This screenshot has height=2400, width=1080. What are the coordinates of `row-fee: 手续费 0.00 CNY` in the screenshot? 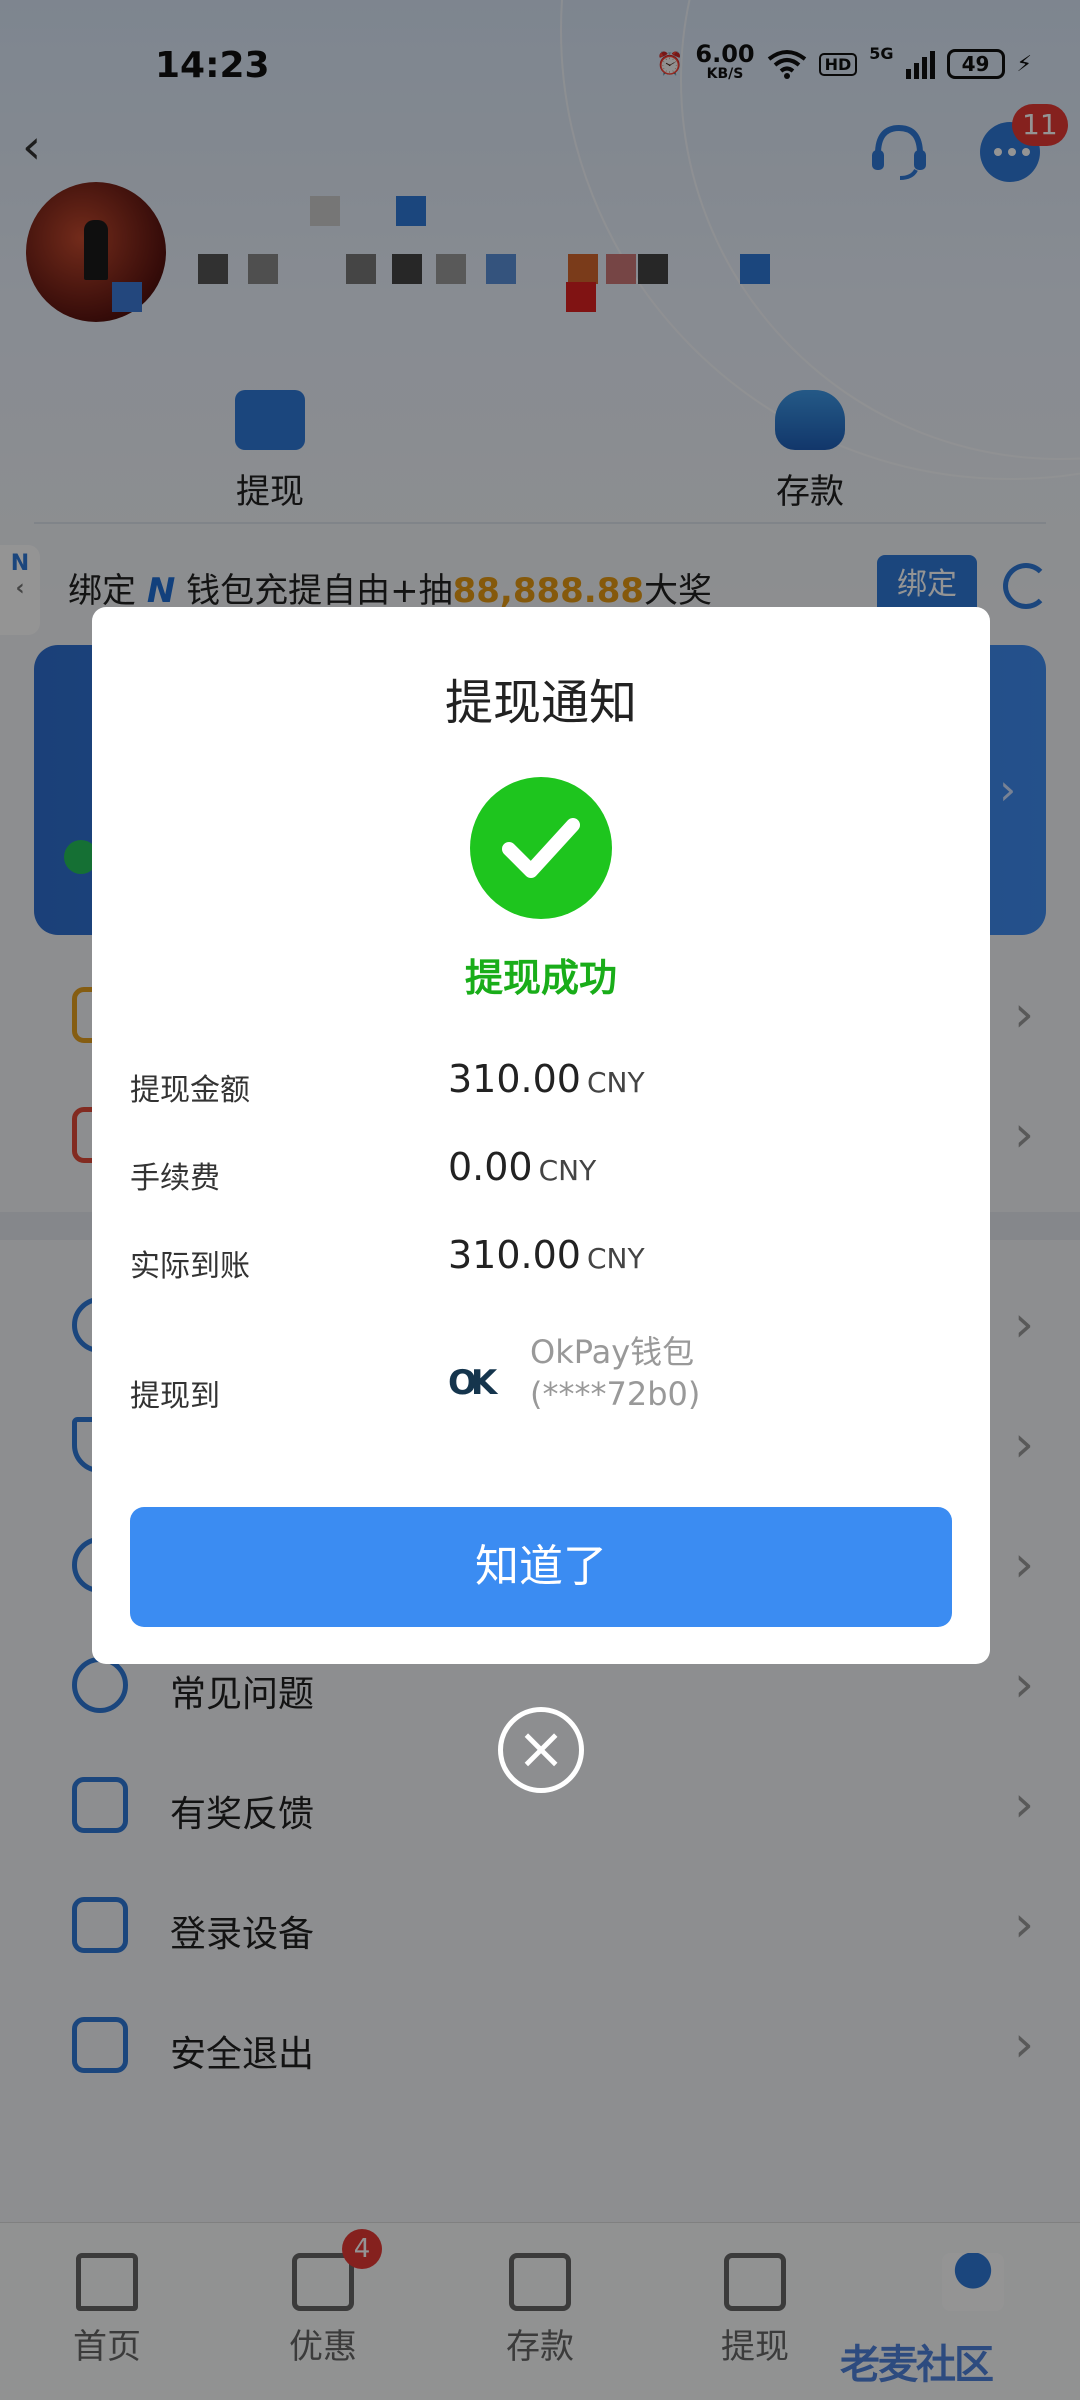 It's located at (540, 1170).